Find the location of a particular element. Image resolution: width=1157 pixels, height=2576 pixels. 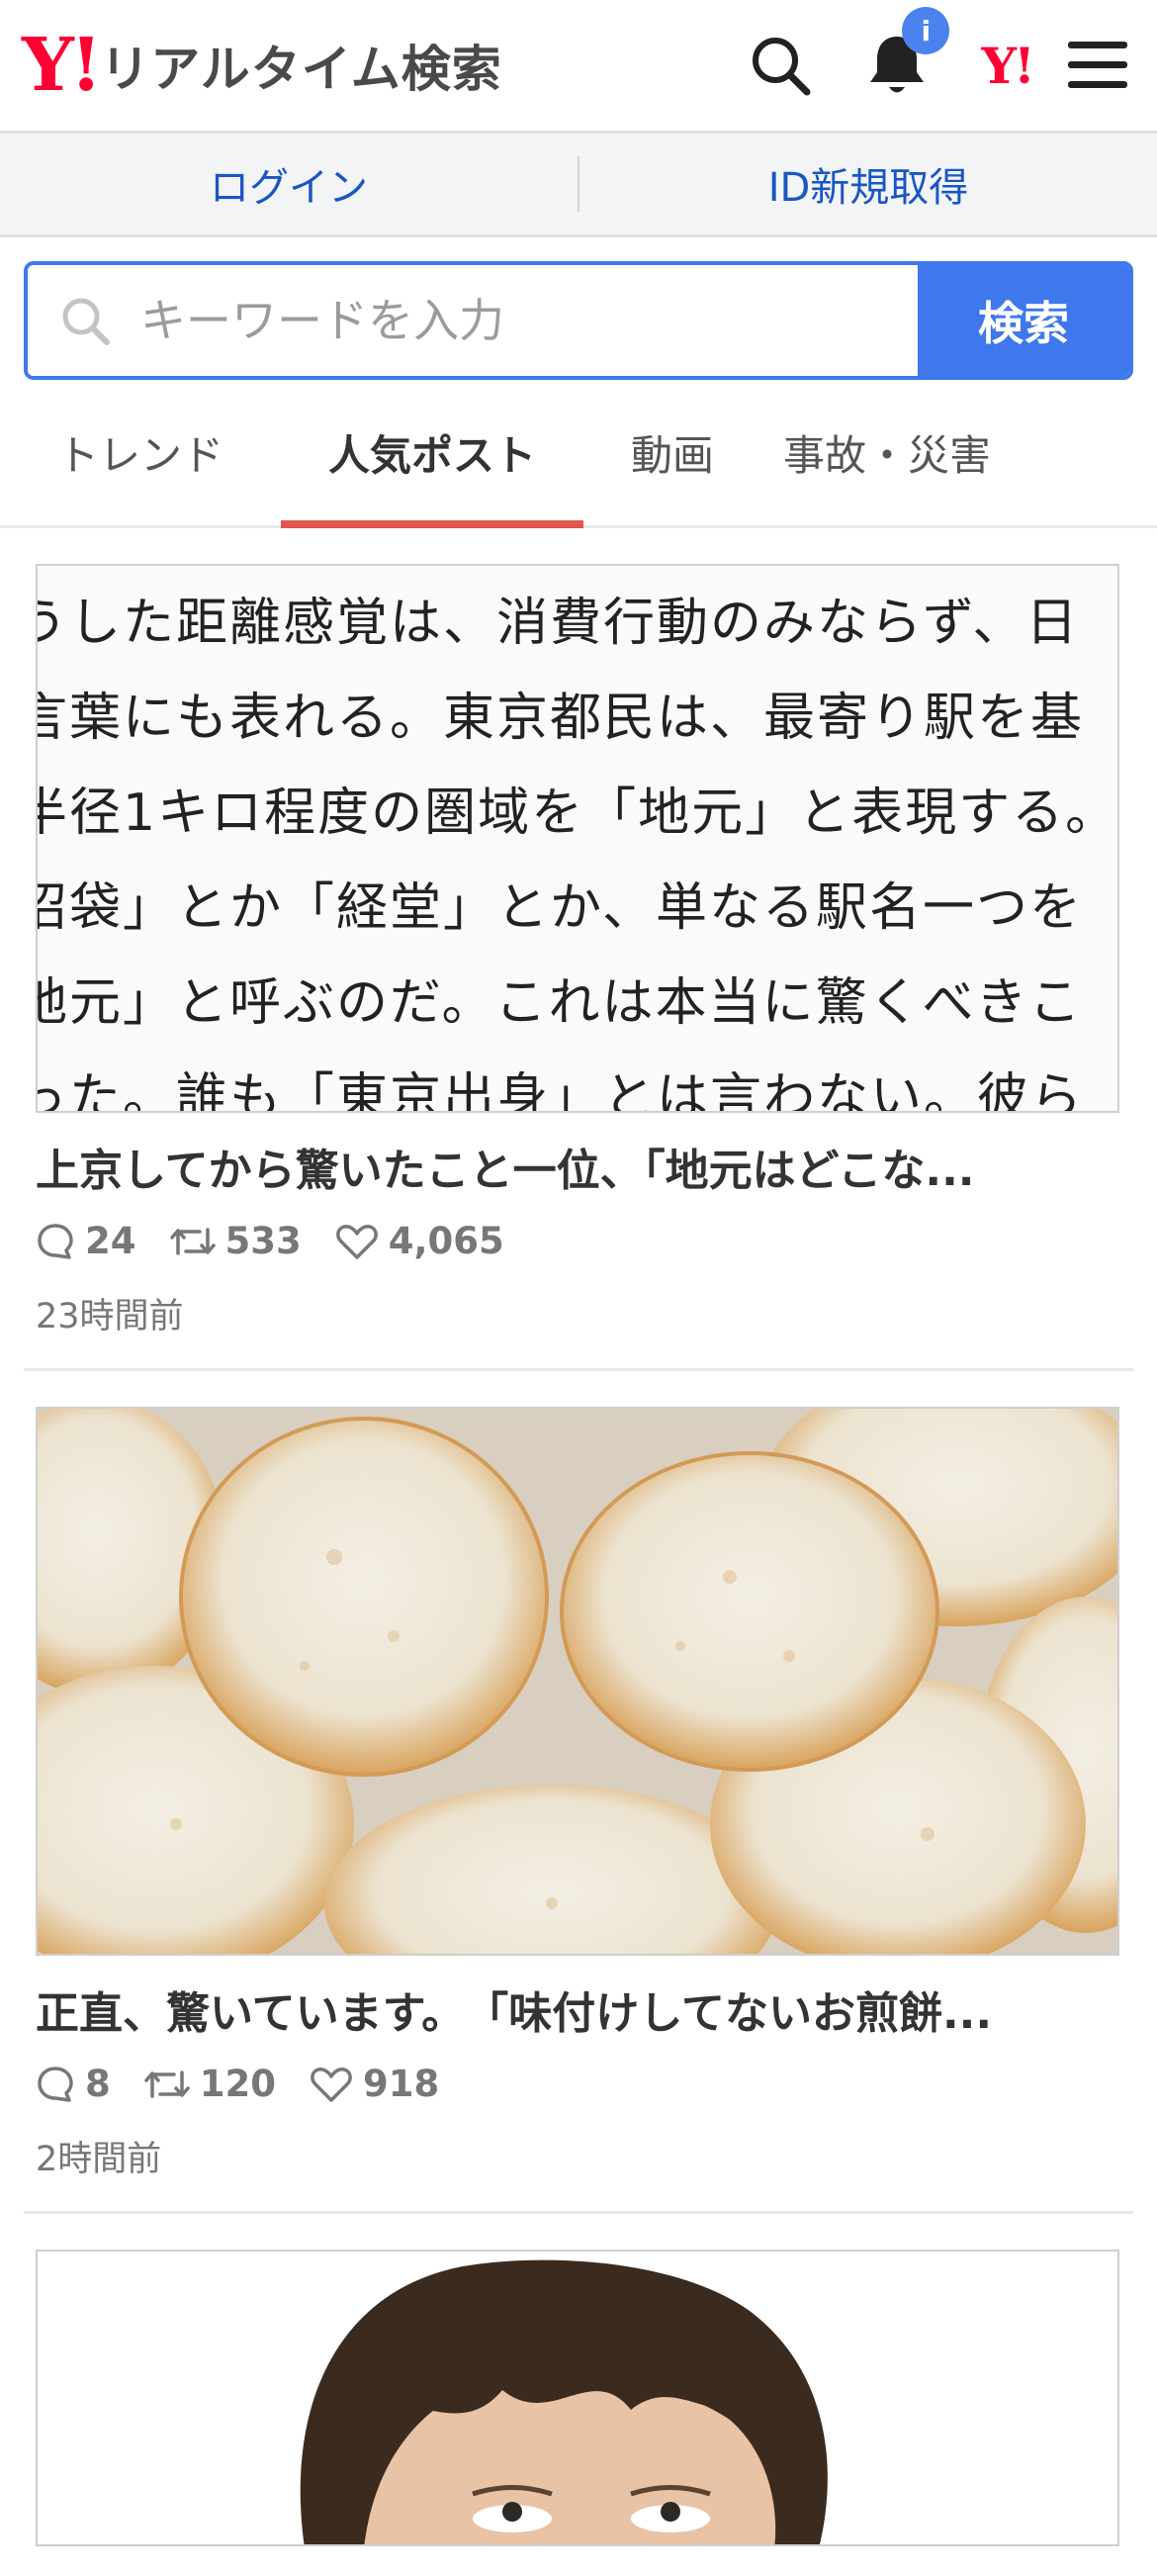

image-text-line: 半径1キロ程度の圏域を「地元」と表現する。 is located at coordinates (578, 813).